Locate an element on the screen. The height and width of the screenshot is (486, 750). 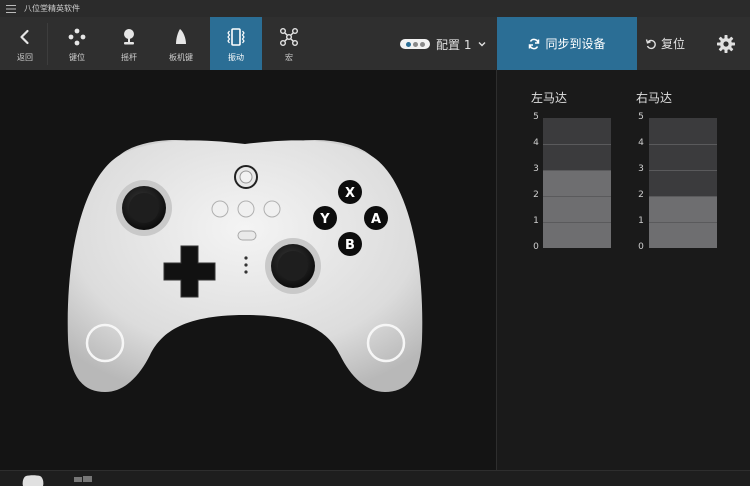
button-b-label: B is located at coordinates (350, 245).